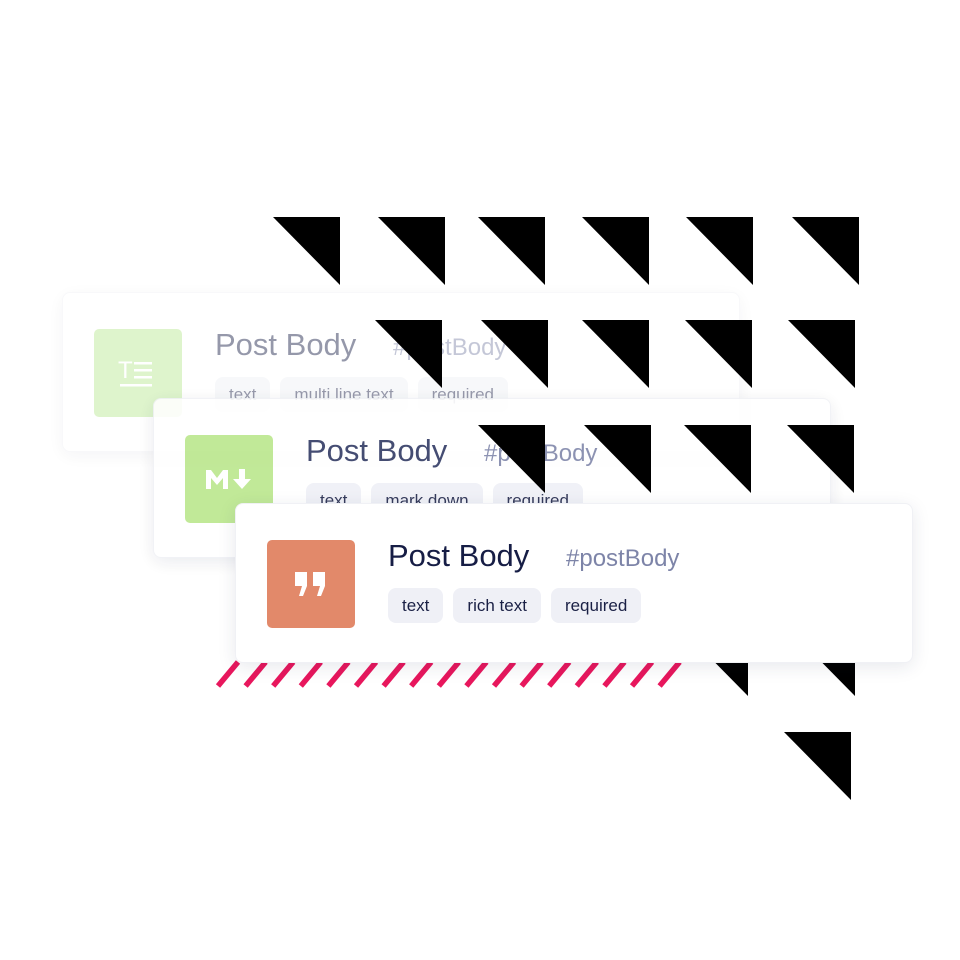 This screenshot has width=960, height=960. Describe the element at coordinates (623, 558) in the screenshot. I see `field-api-id: #postBody` at that location.